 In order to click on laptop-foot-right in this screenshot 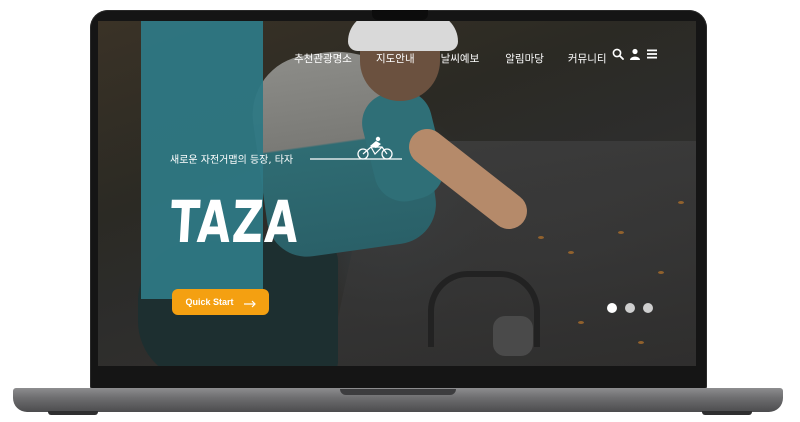, I will do `click(727, 413)`.